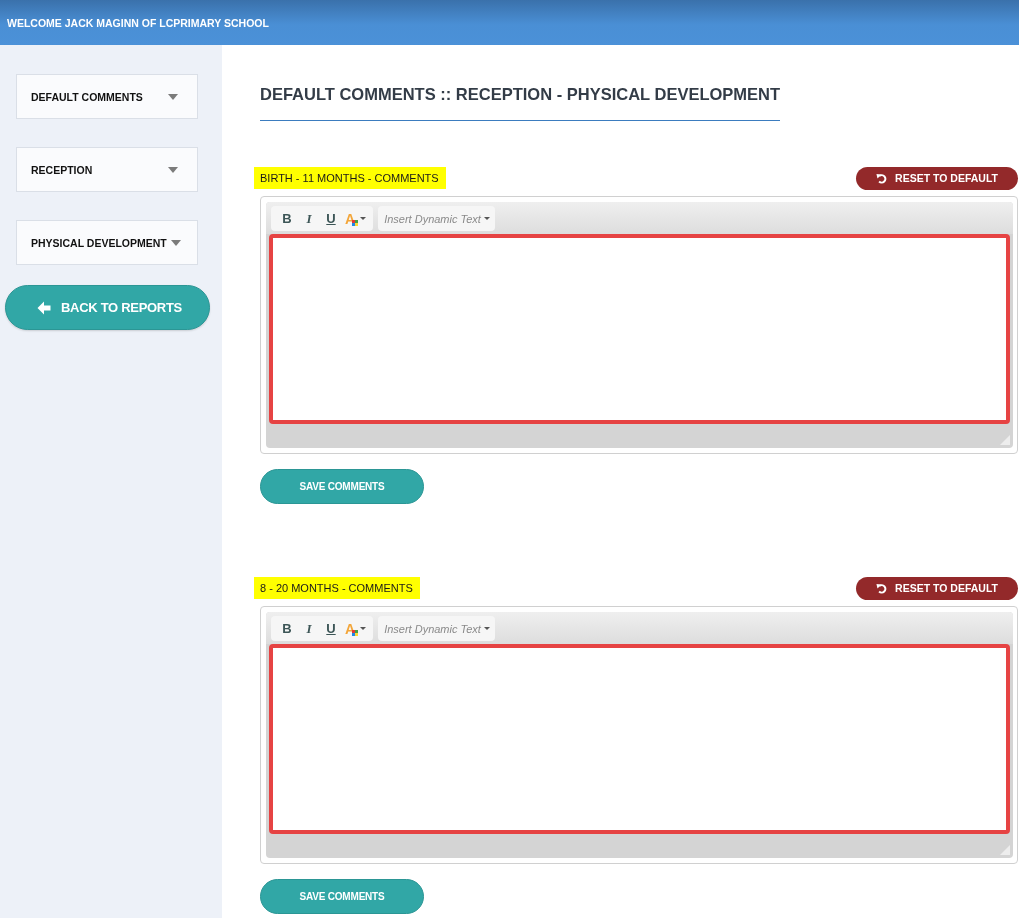 This screenshot has height=918, width=1019. What do you see at coordinates (337, 588) in the screenshot?
I see `section-label: 8 - 20 MONTHS - COMMENTS` at bounding box center [337, 588].